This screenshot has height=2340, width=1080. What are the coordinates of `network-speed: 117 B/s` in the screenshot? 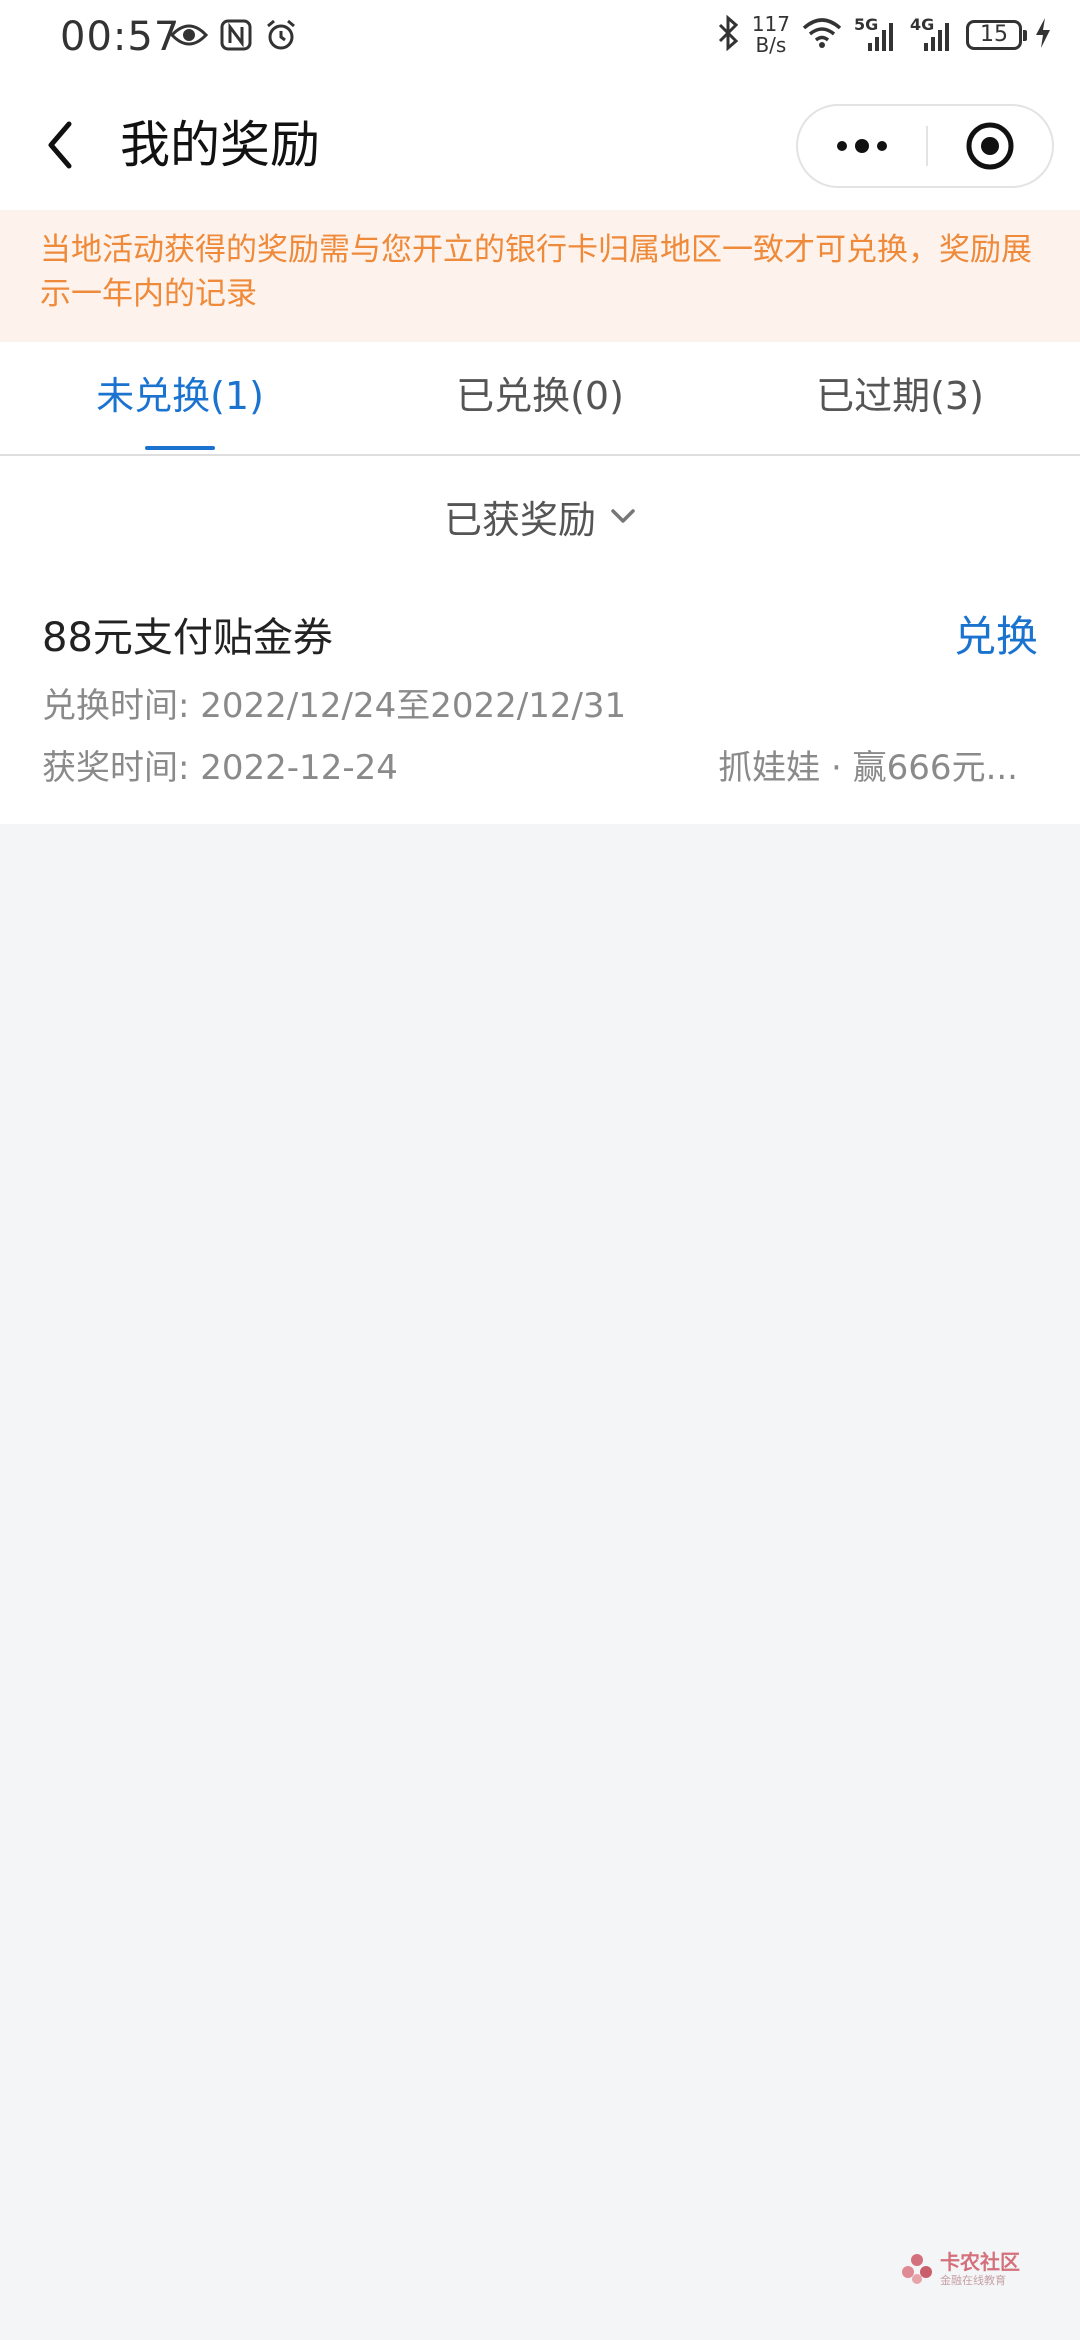 It's located at (771, 35).